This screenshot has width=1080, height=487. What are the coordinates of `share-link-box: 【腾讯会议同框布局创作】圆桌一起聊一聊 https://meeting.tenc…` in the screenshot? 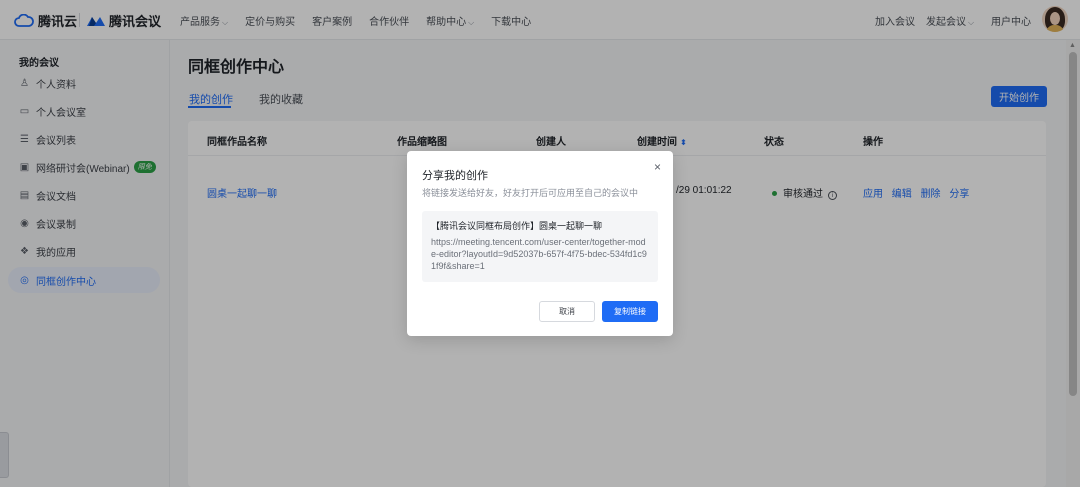 It's located at (540, 246).